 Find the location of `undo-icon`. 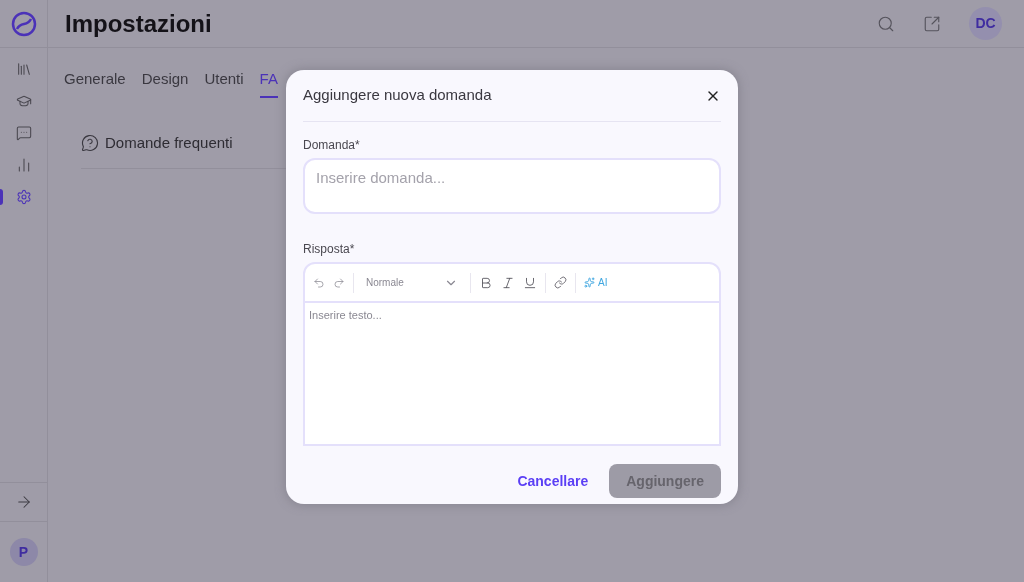

undo-icon is located at coordinates (319, 282).